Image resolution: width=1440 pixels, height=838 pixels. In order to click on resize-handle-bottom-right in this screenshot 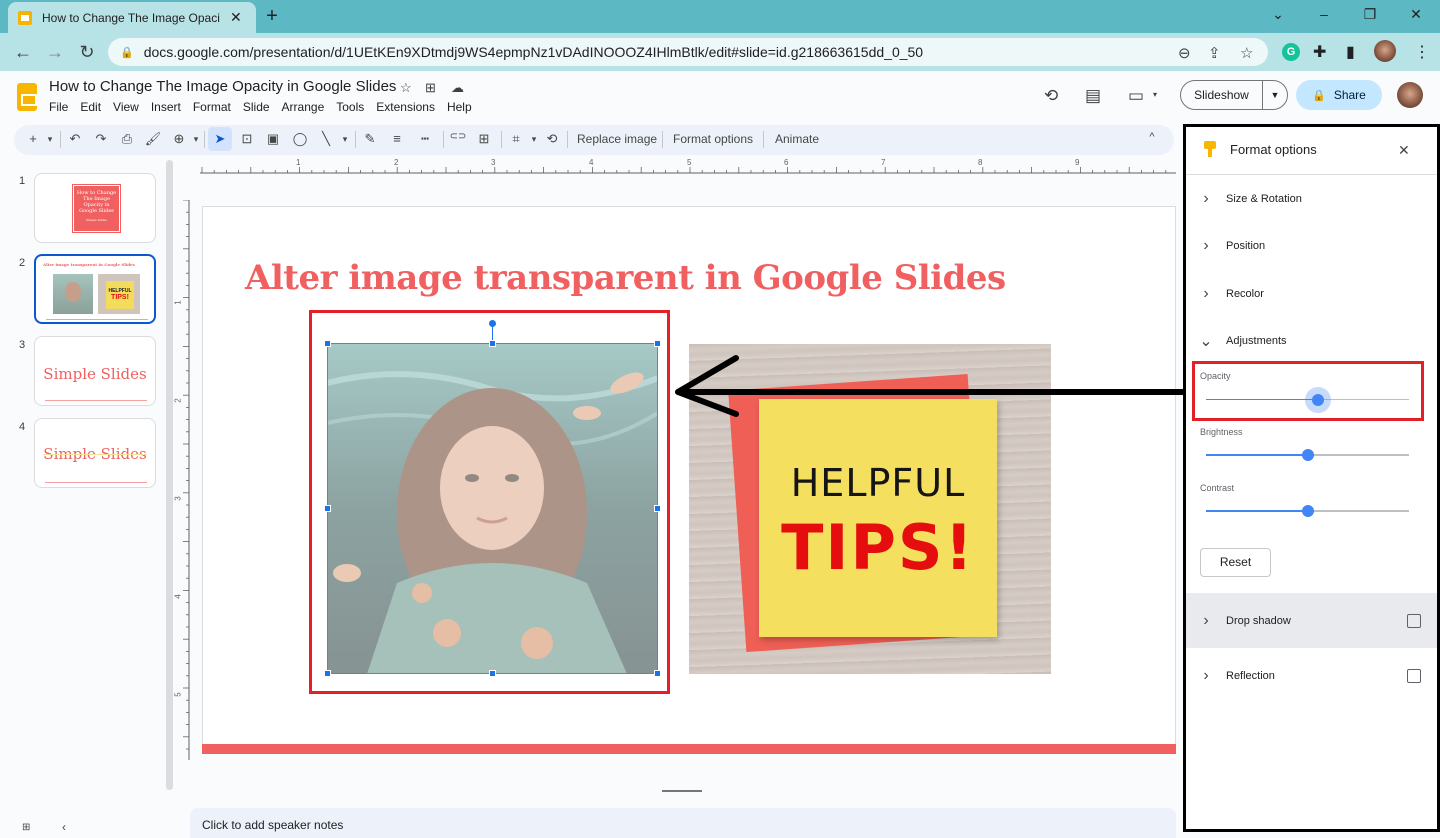, I will do `click(657, 673)`.